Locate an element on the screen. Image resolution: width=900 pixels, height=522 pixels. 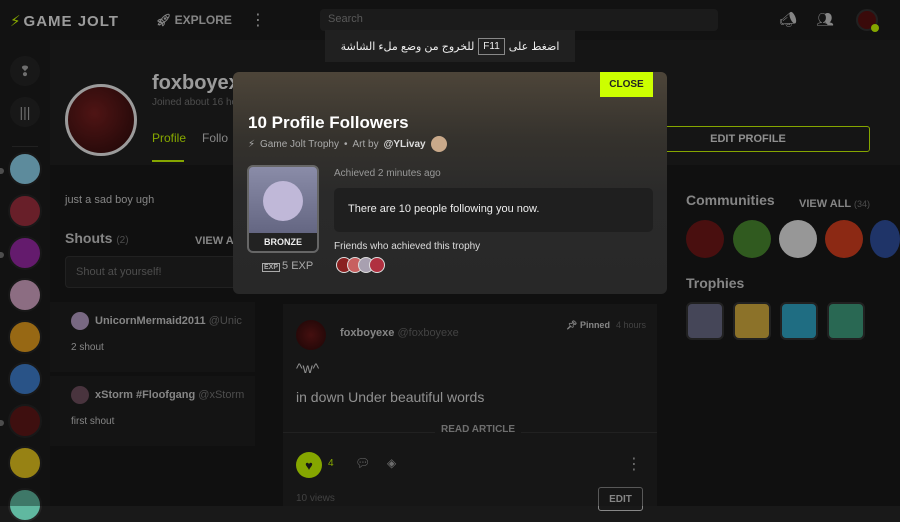
bolt-icon: ⚡ is located at coordinates (252, 144).